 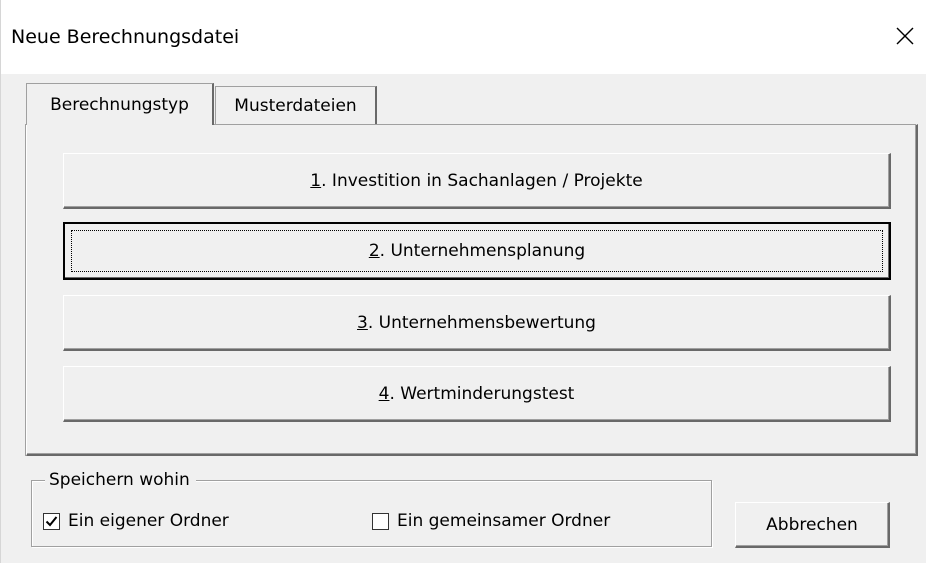 What do you see at coordinates (481, 322) in the screenshot?
I see `button-label: . Unternehmensbewertung` at bounding box center [481, 322].